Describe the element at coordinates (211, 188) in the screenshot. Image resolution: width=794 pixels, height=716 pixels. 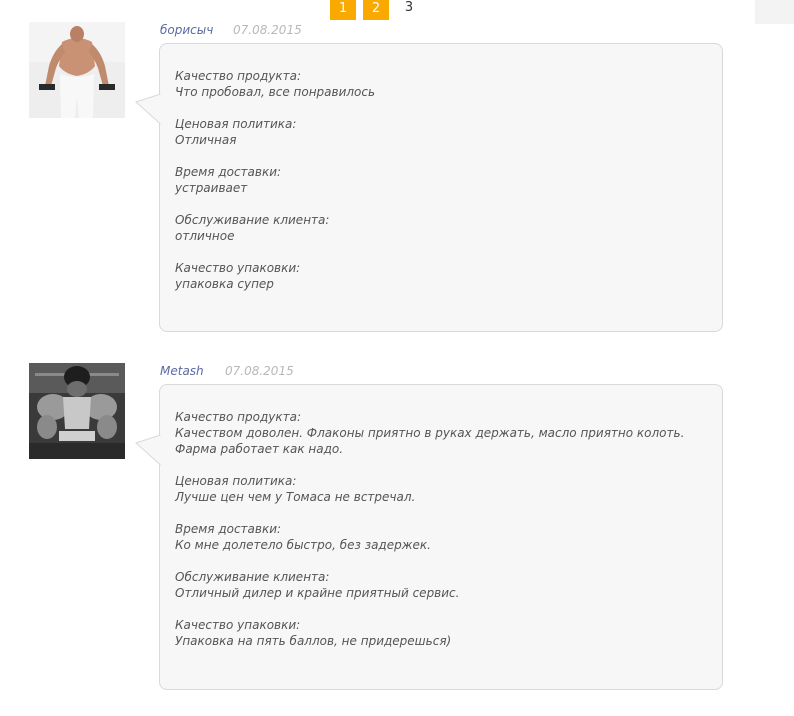
I see `field-value: устраивает` at that location.